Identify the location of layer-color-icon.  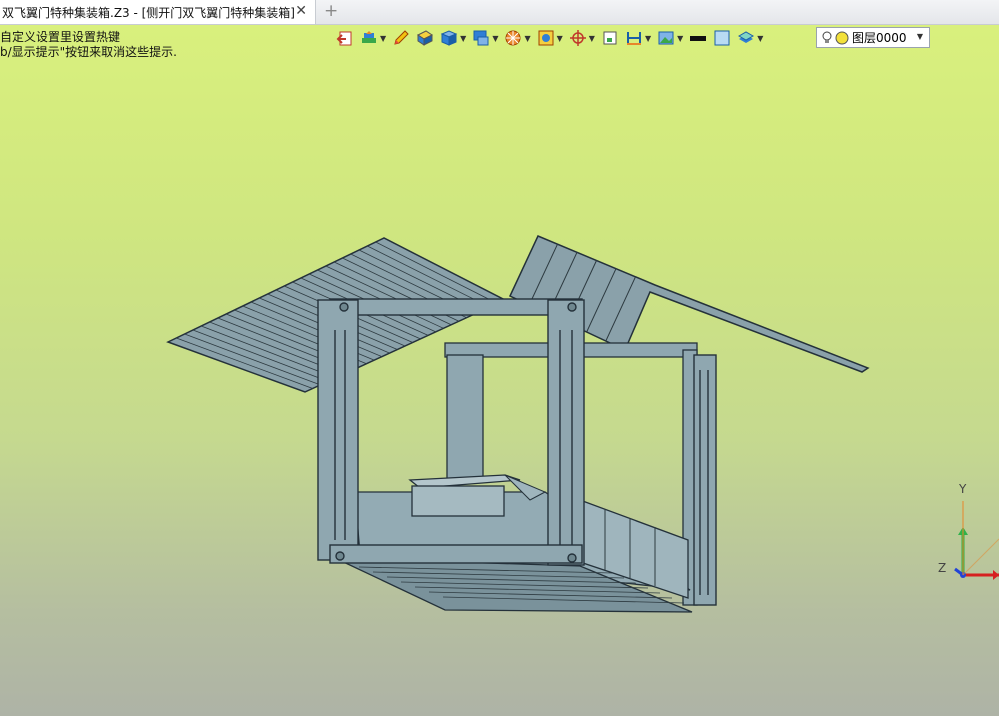
(842, 38).